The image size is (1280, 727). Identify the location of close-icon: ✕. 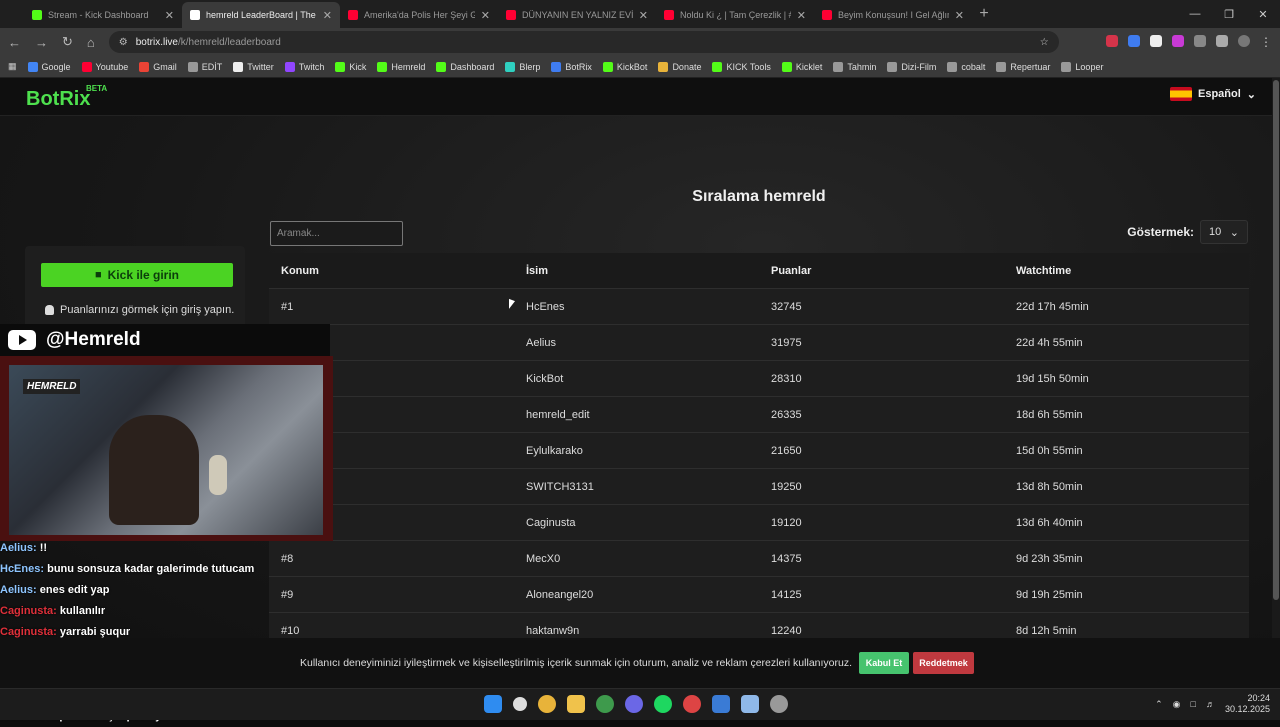
(1263, 14).